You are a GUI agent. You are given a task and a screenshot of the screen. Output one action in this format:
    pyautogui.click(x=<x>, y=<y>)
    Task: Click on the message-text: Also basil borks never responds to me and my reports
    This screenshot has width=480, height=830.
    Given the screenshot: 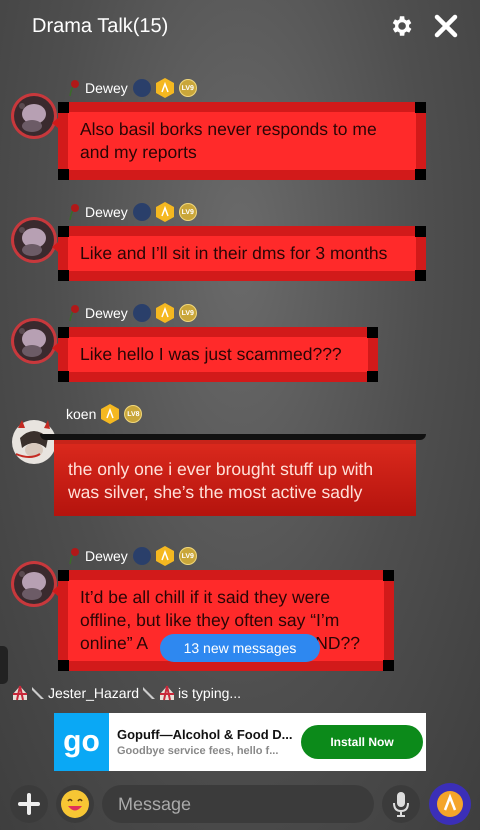 What is the action you would take?
    pyautogui.click(x=229, y=141)
    